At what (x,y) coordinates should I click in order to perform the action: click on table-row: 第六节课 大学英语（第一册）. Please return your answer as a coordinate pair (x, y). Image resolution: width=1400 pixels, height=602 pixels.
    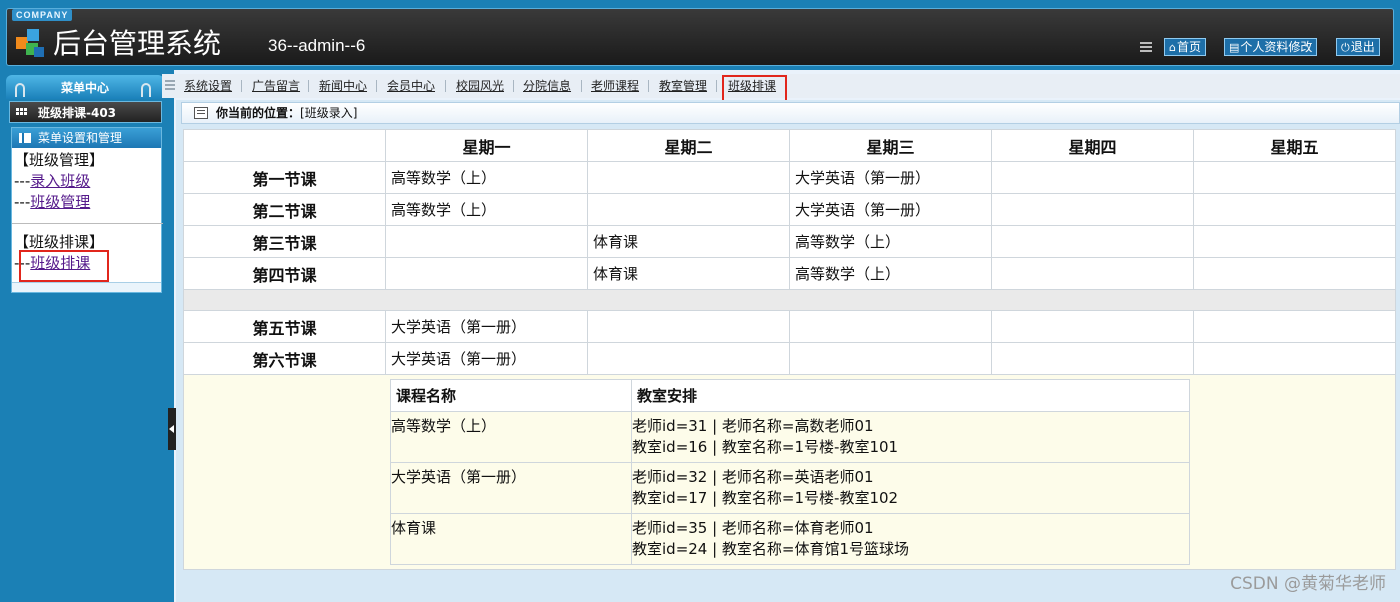
    Looking at the image, I should click on (789, 358).